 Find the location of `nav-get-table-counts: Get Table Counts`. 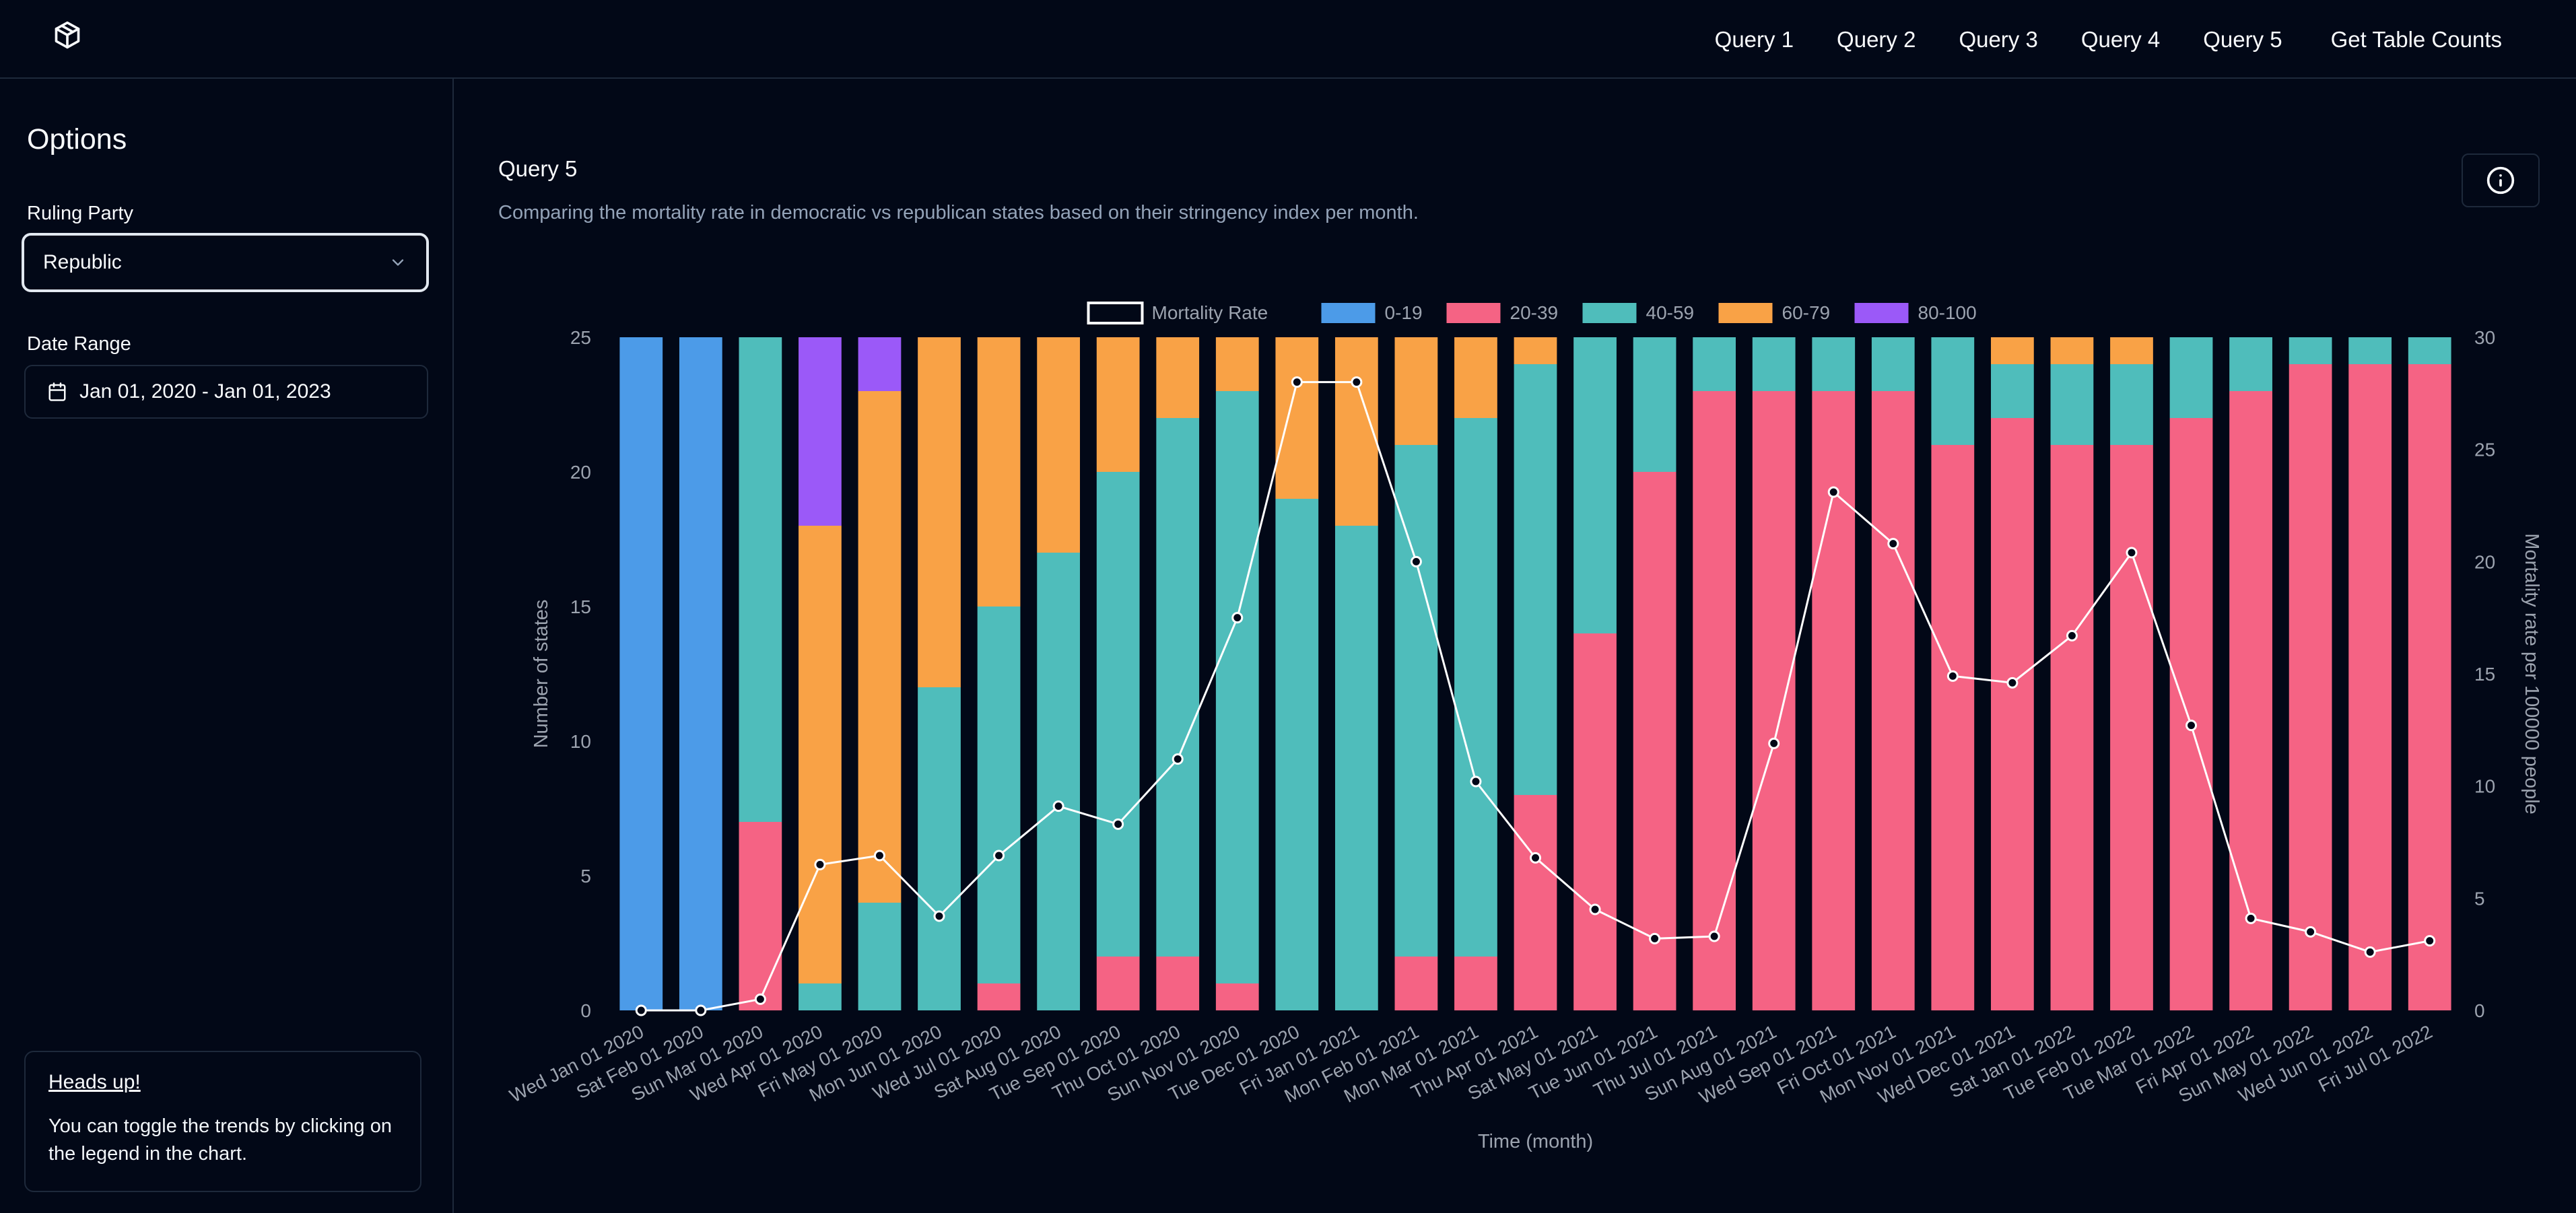

nav-get-table-counts: Get Table Counts is located at coordinates (2416, 40).